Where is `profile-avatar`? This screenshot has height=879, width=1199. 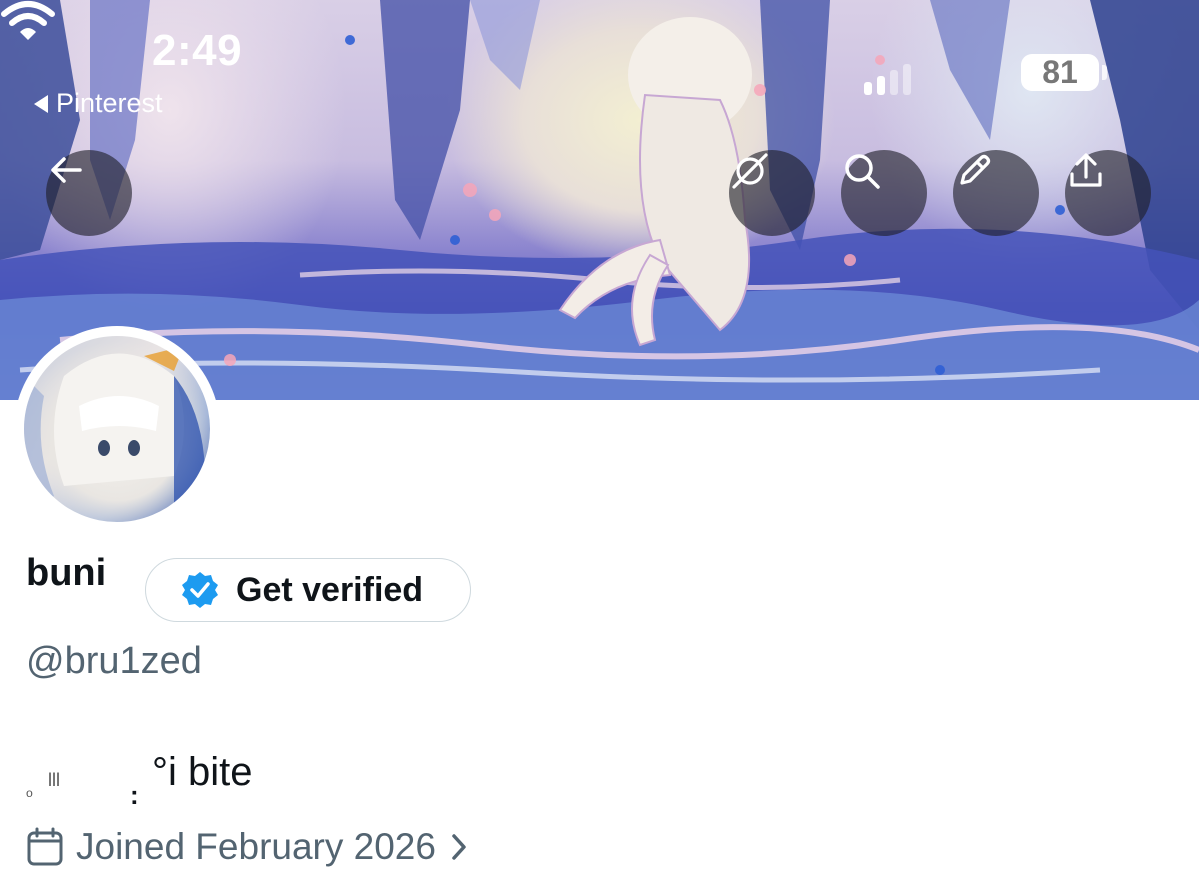
profile-avatar is located at coordinates (117, 429).